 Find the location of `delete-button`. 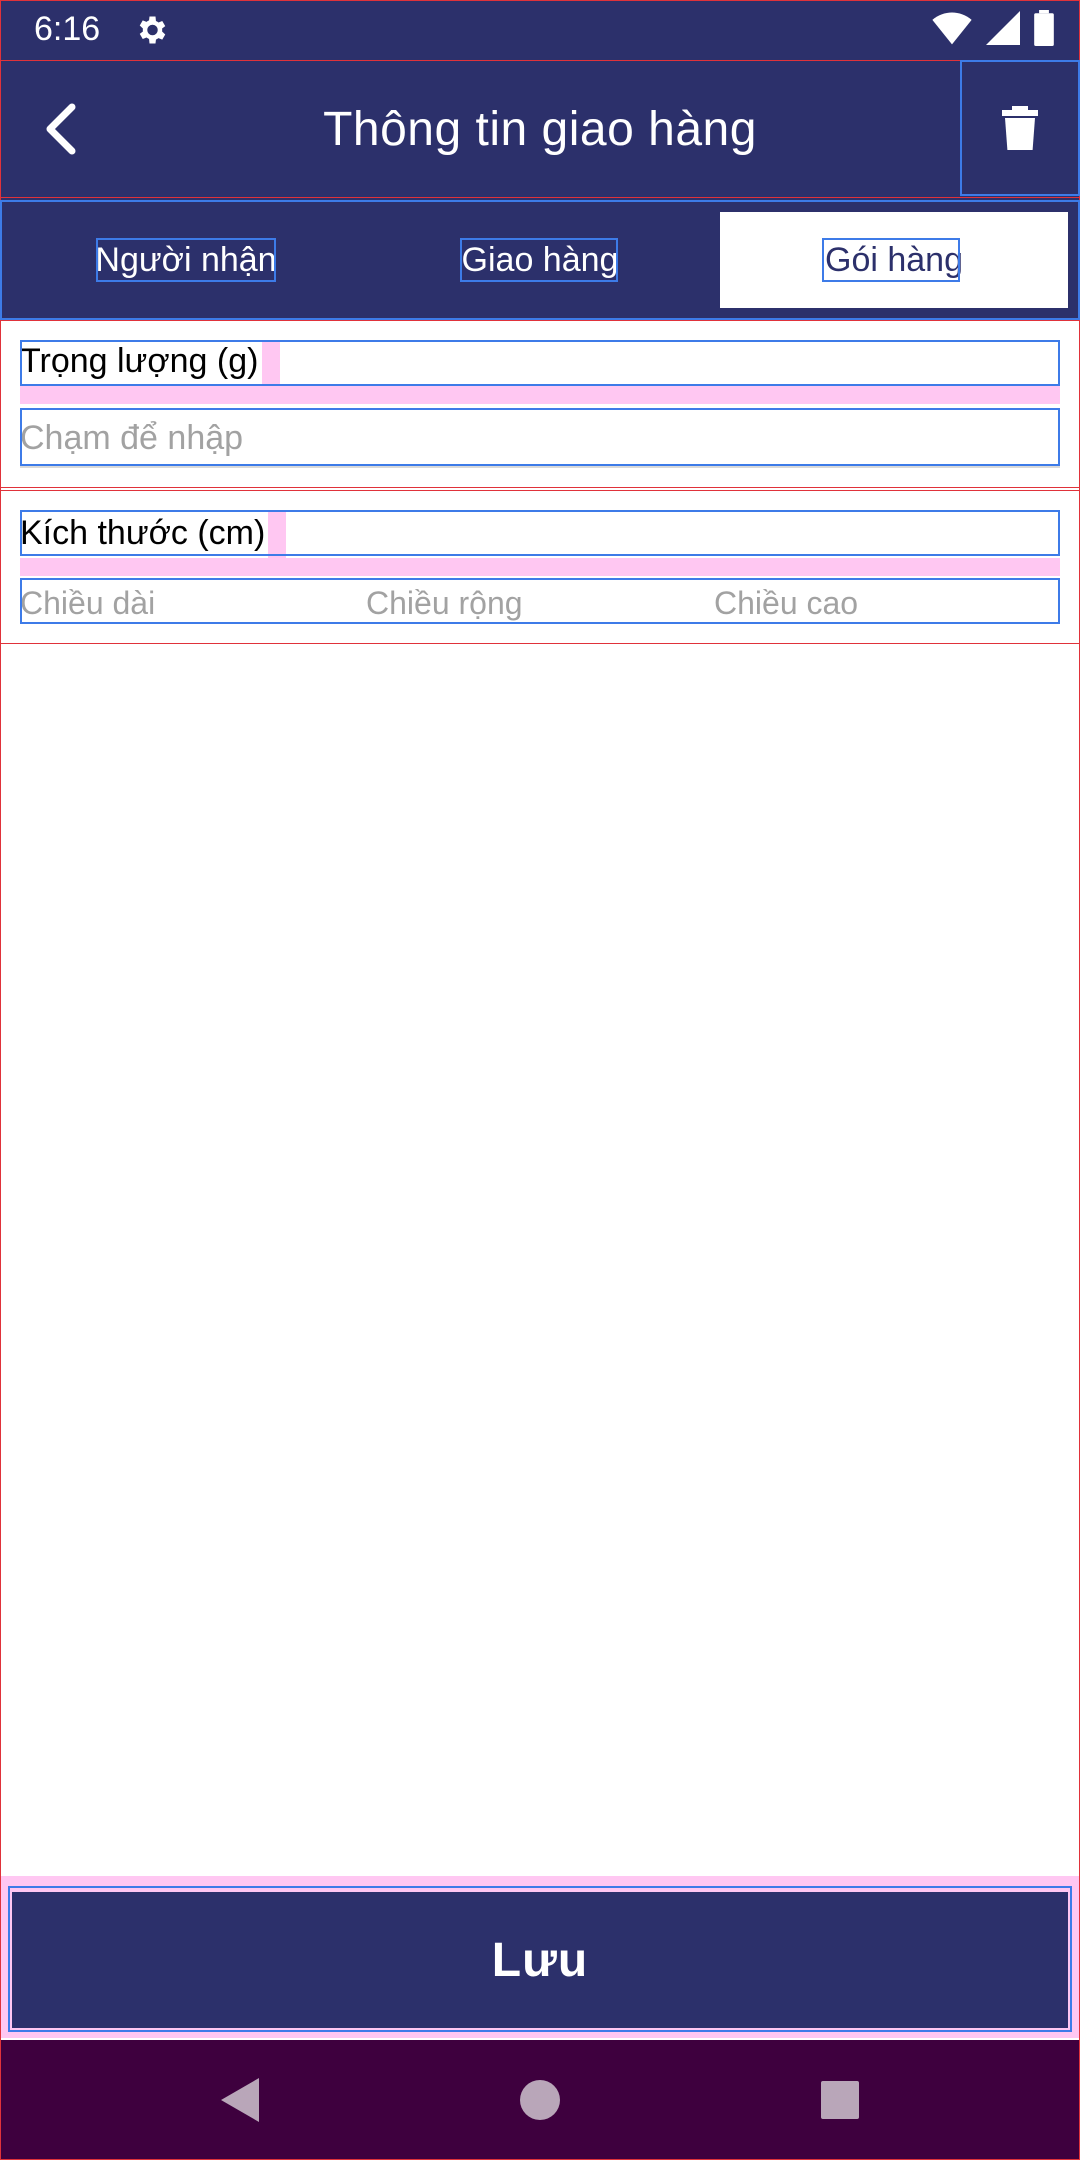

delete-button is located at coordinates (1020, 129).